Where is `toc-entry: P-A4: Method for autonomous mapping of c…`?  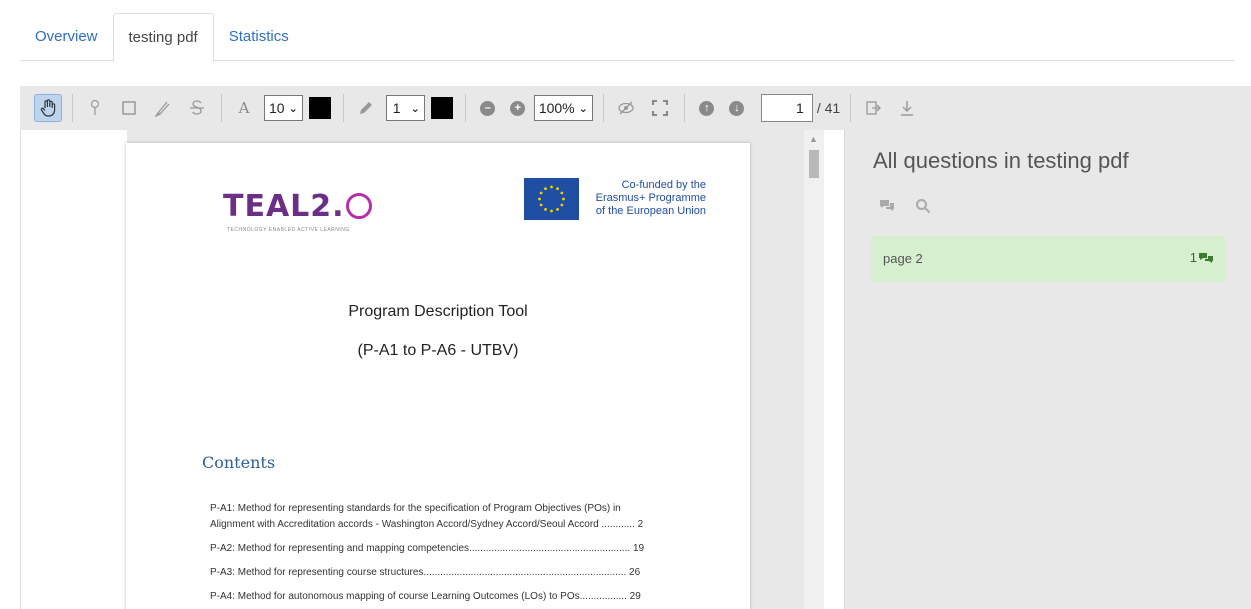
toc-entry: P-A4: Method for autonomous mapping of c… is located at coordinates (448, 597).